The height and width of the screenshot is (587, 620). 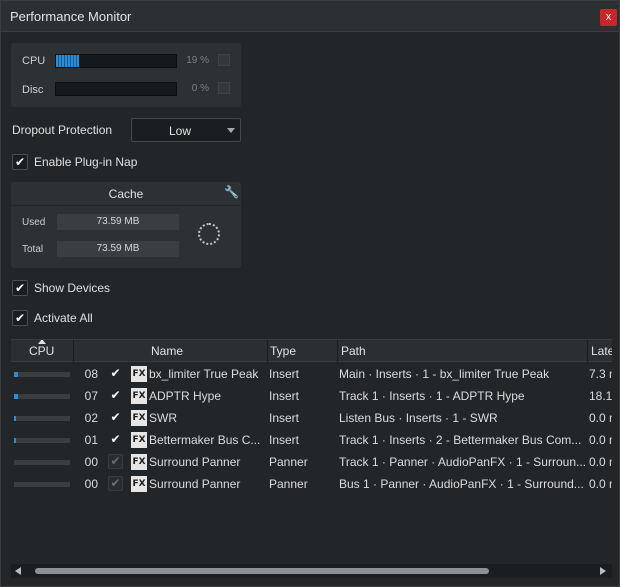 I want to click on cpu-meter-bar, so click(x=116, y=61).